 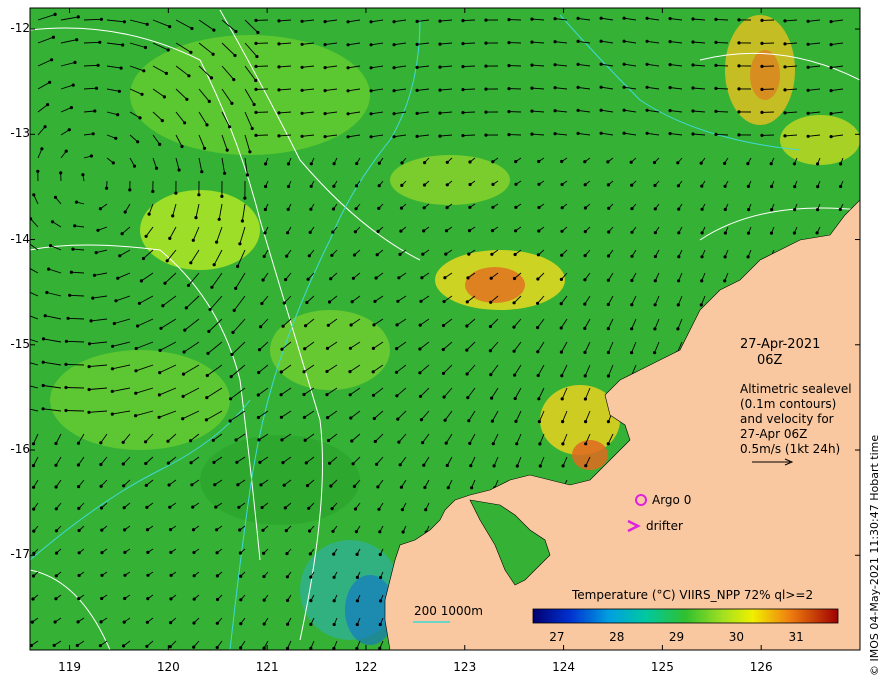 What do you see at coordinates (664, 526) in the screenshot?
I see `drifter-label: drifter` at bounding box center [664, 526].